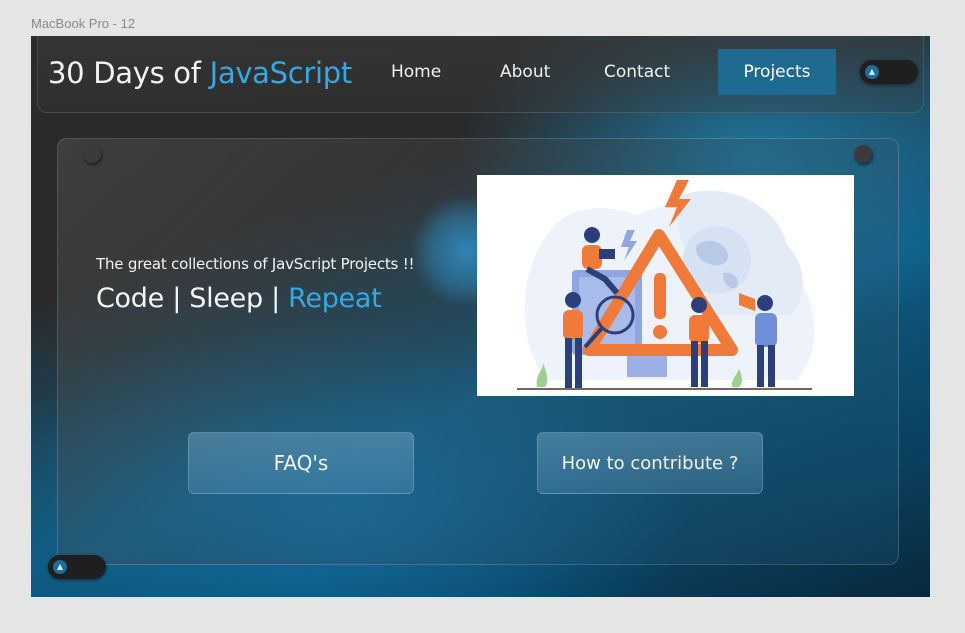 The height and width of the screenshot is (633, 965). I want to click on nav-contact: Contact, so click(637, 72).